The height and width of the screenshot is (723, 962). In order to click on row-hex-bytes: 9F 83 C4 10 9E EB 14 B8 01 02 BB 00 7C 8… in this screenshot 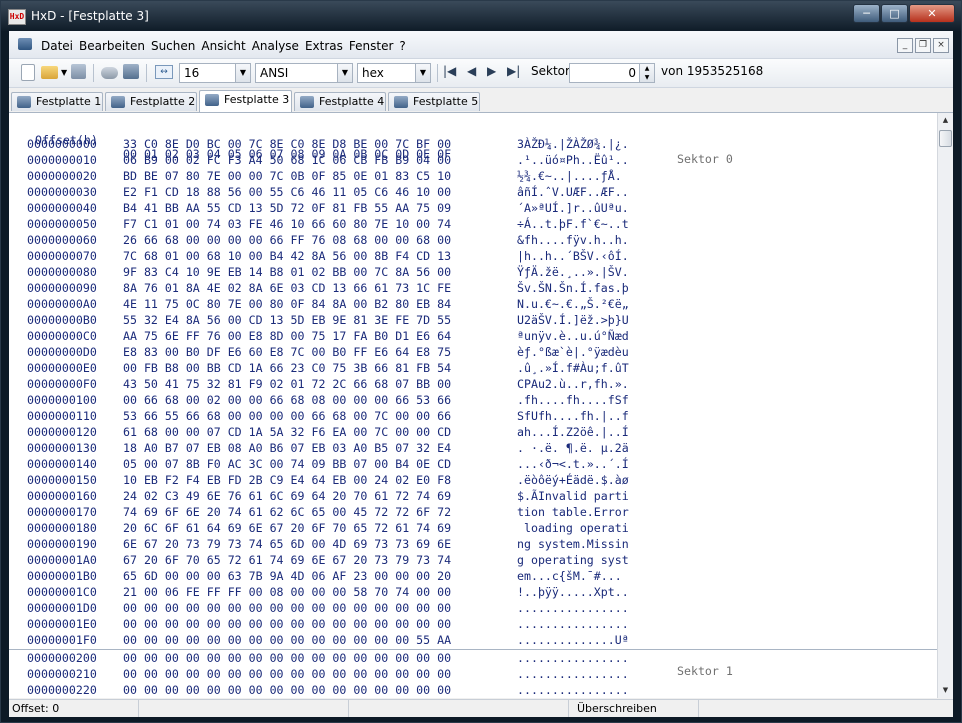, I will do `click(287, 272)`.